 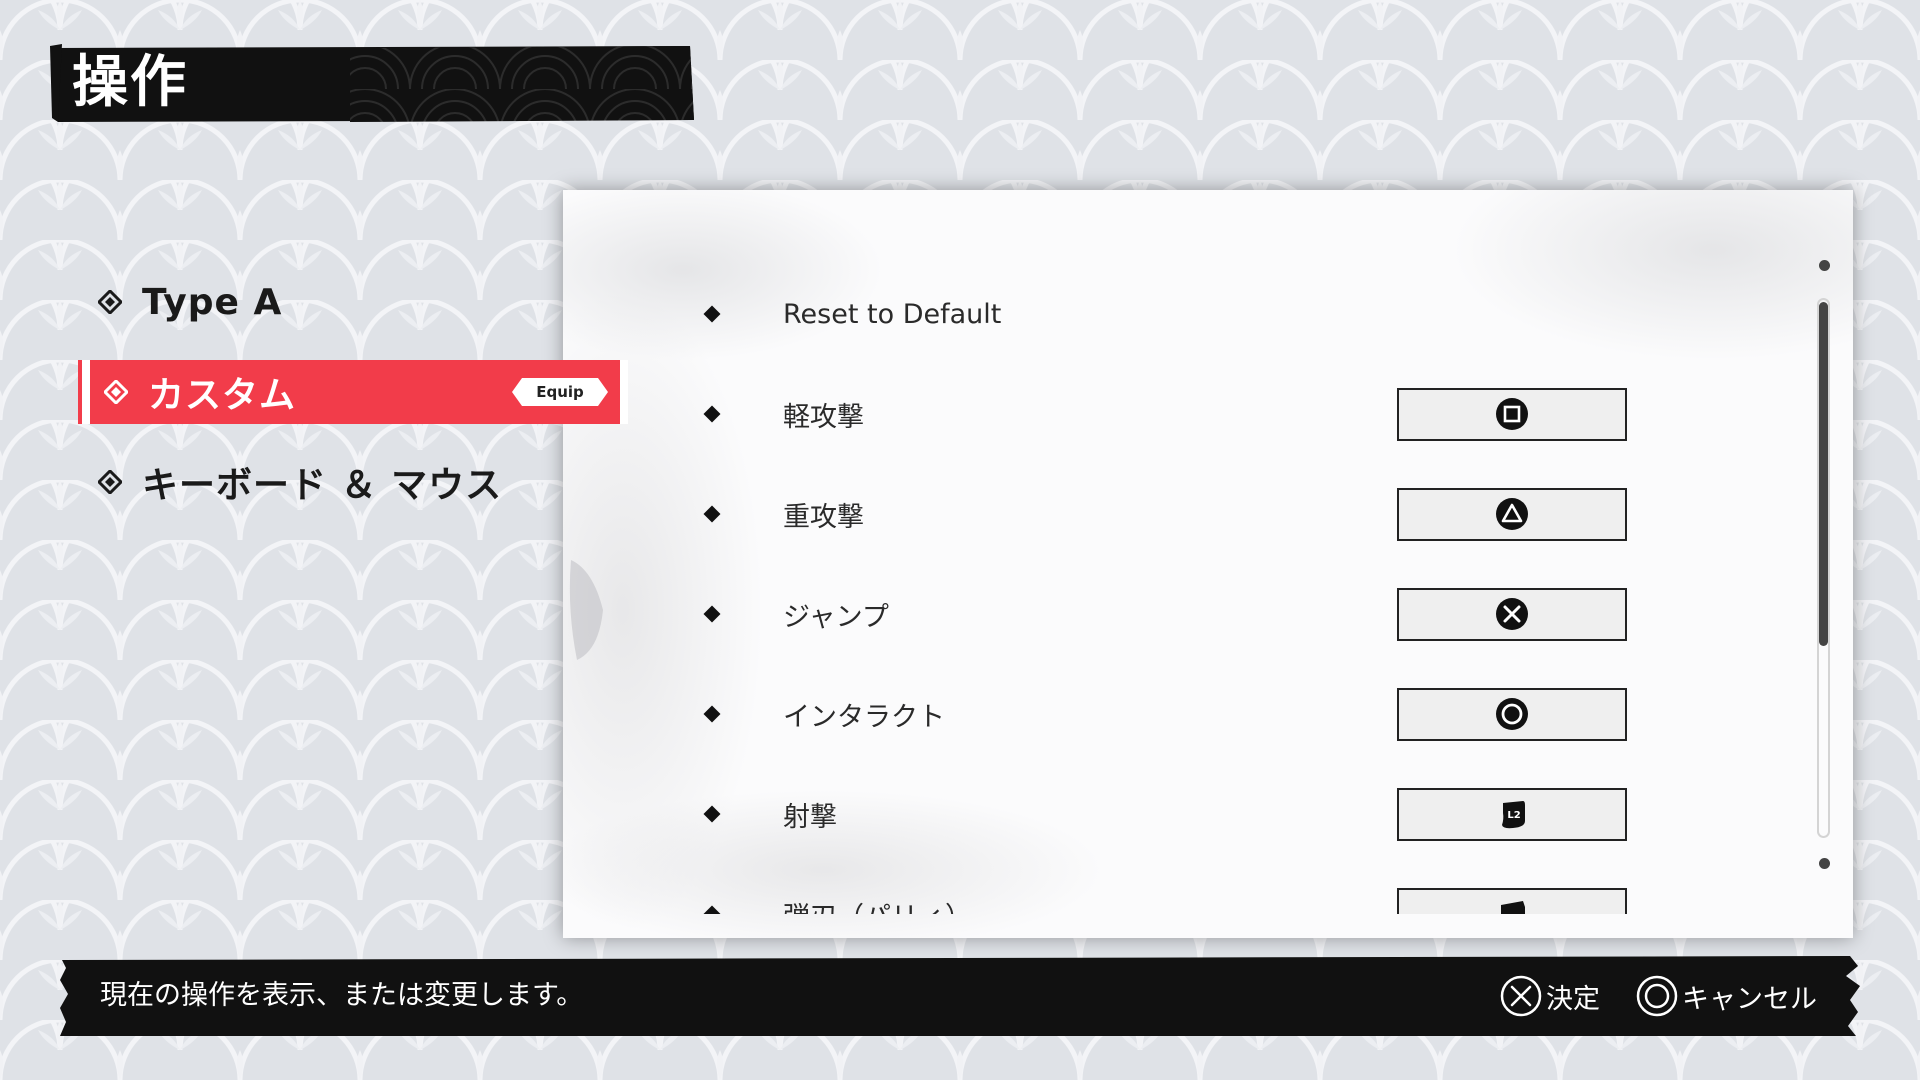 What do you see at coordinates (1208, 614) in the screenshot?
I see `binding-row-jump: ジャンプ` at bounding box center [1208, 614].